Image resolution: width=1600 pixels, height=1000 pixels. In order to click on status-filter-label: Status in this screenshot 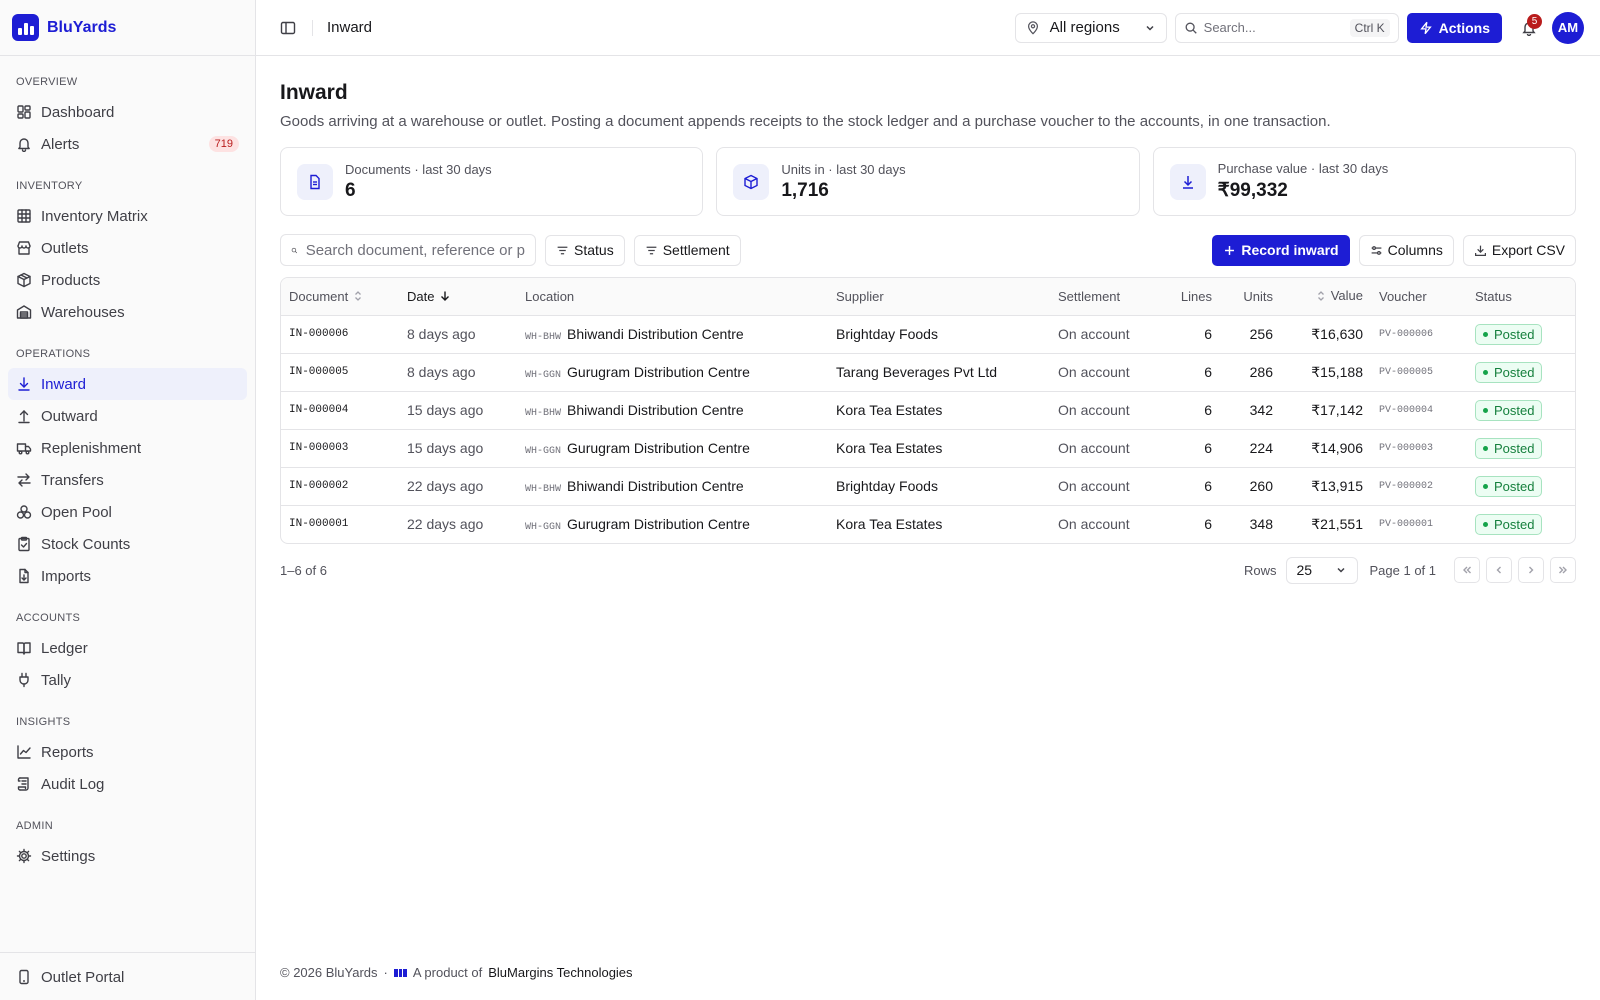, I will do `click(594, 250)`.